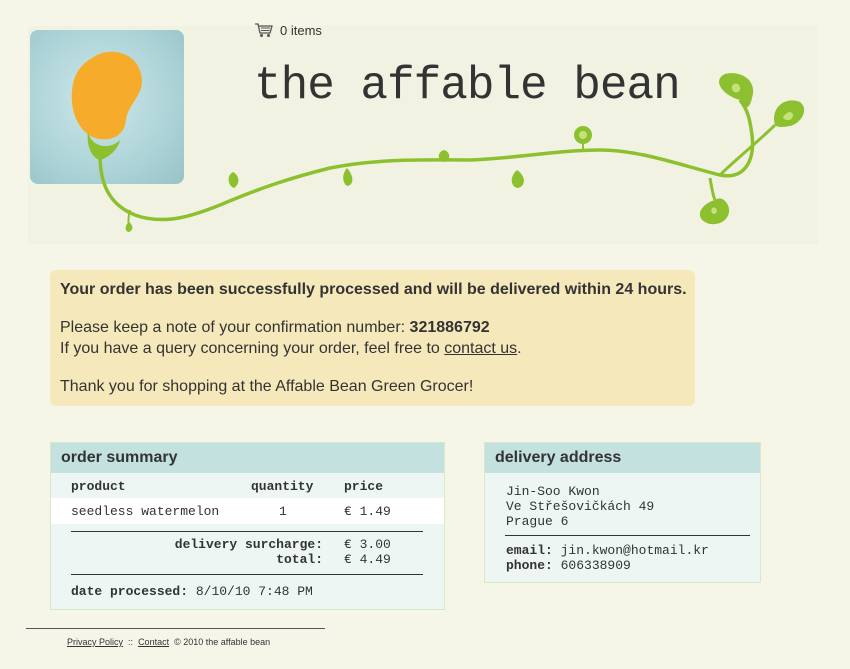 The height and width of the screenshot is (669, 850). What do you see at coordinates (248, 544) in the screenshot?
I see `delivery-surcharge-label: delivery surcharge:` at bounding box center [248, 544].